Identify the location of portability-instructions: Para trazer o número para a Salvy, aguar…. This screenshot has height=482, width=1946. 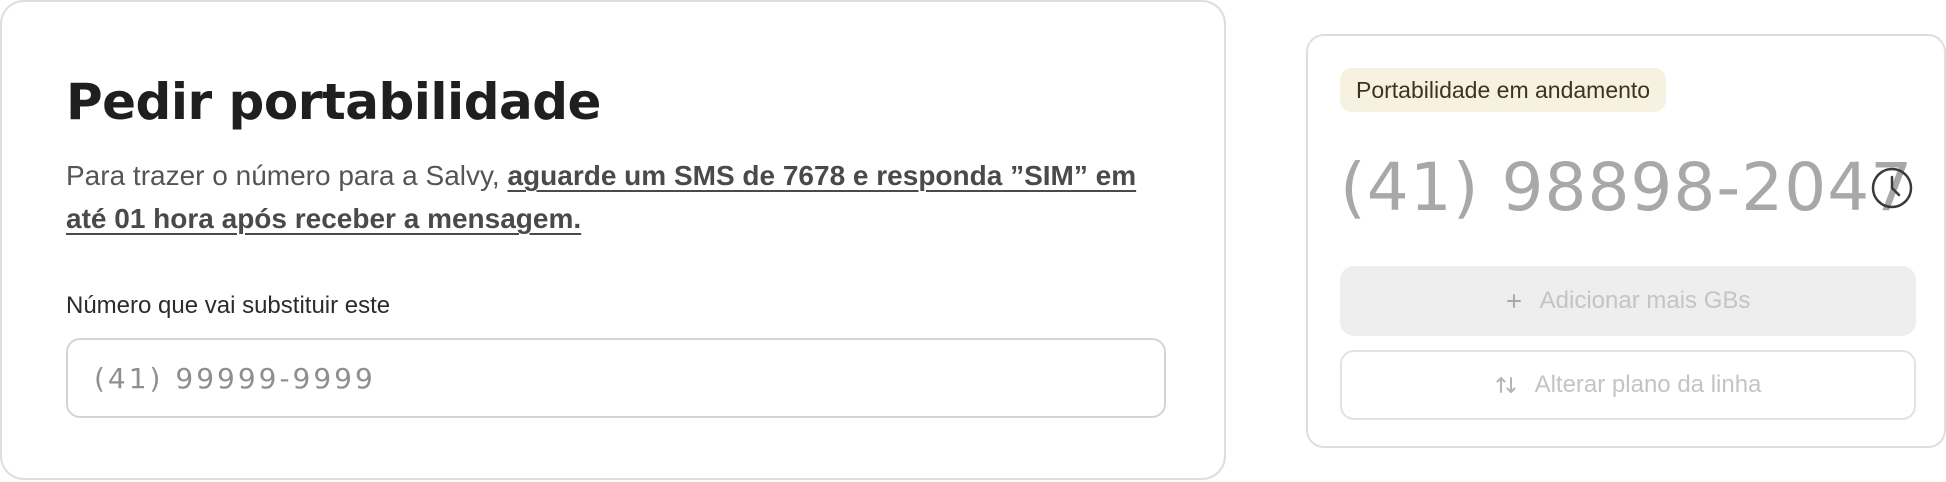
(621, 197).